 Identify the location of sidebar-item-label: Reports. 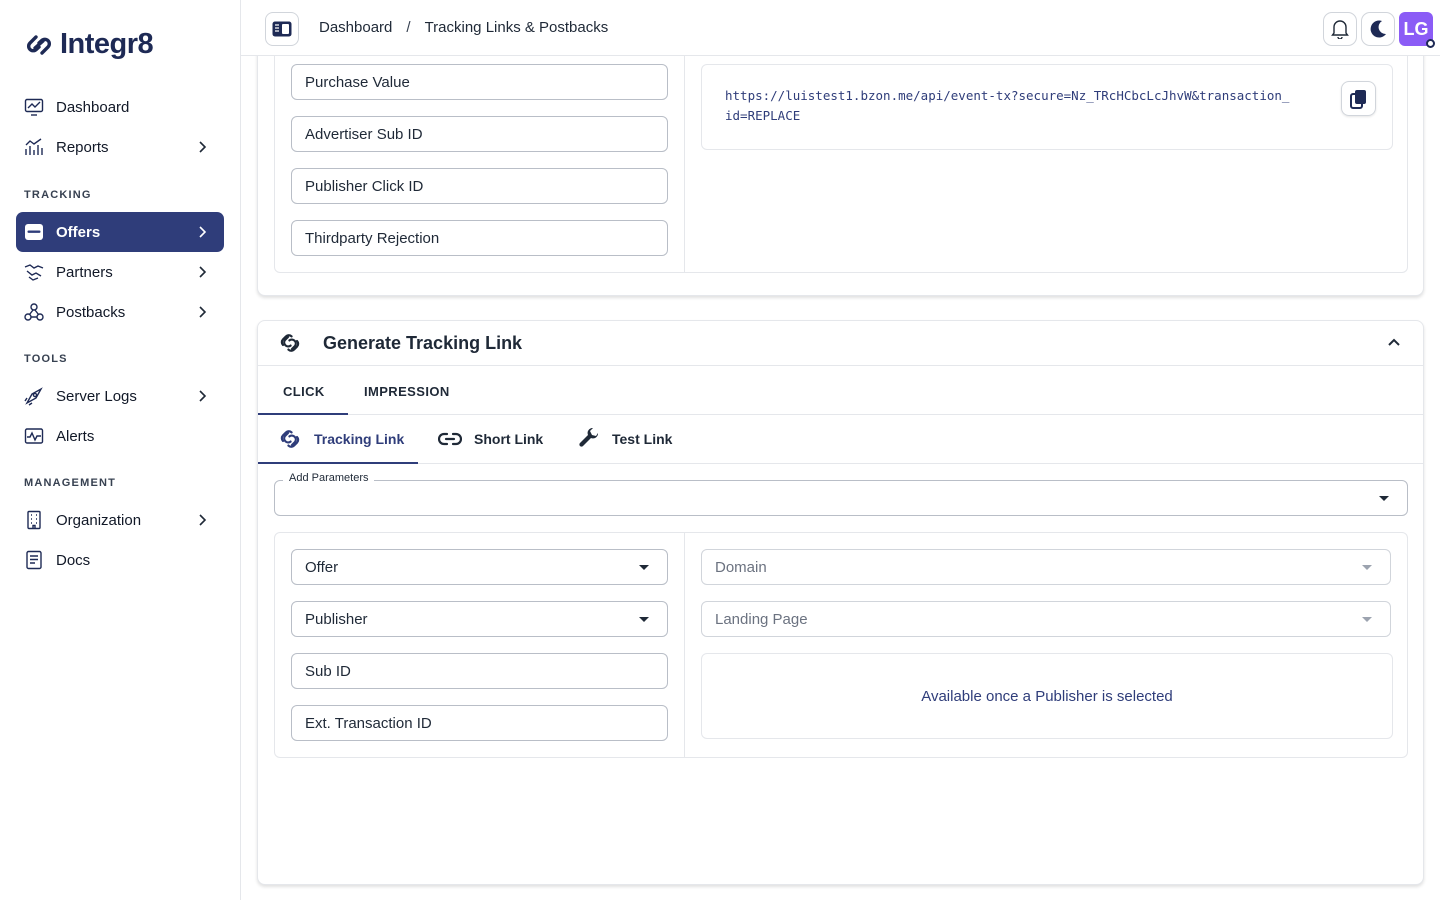
(82, 147).